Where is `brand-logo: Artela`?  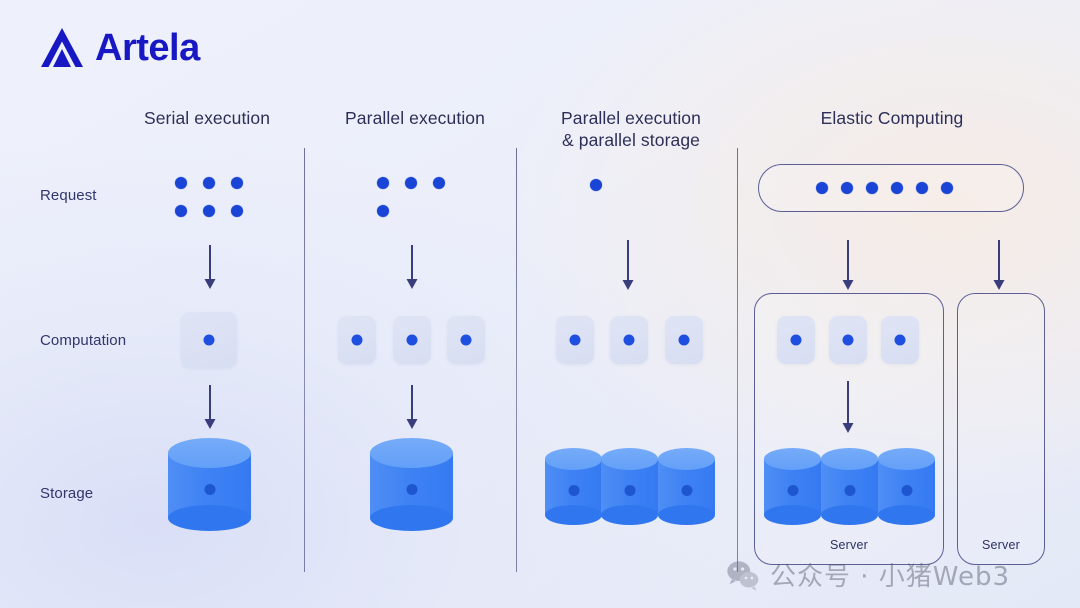 brand-logo: Artela is located at coordinates (119, 48).